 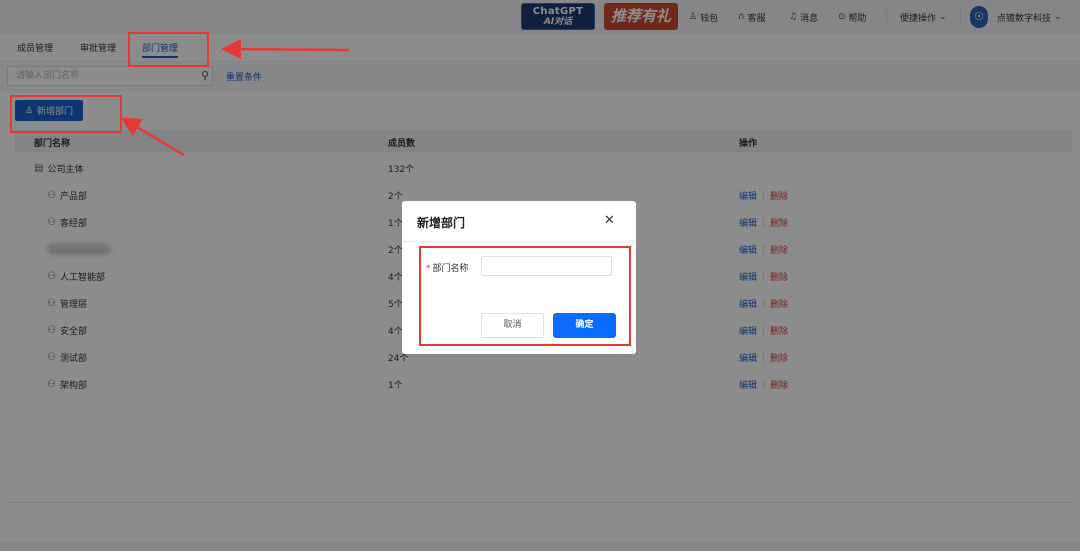 I want to click on arrow-to-tab, so click(x=285, y=49).